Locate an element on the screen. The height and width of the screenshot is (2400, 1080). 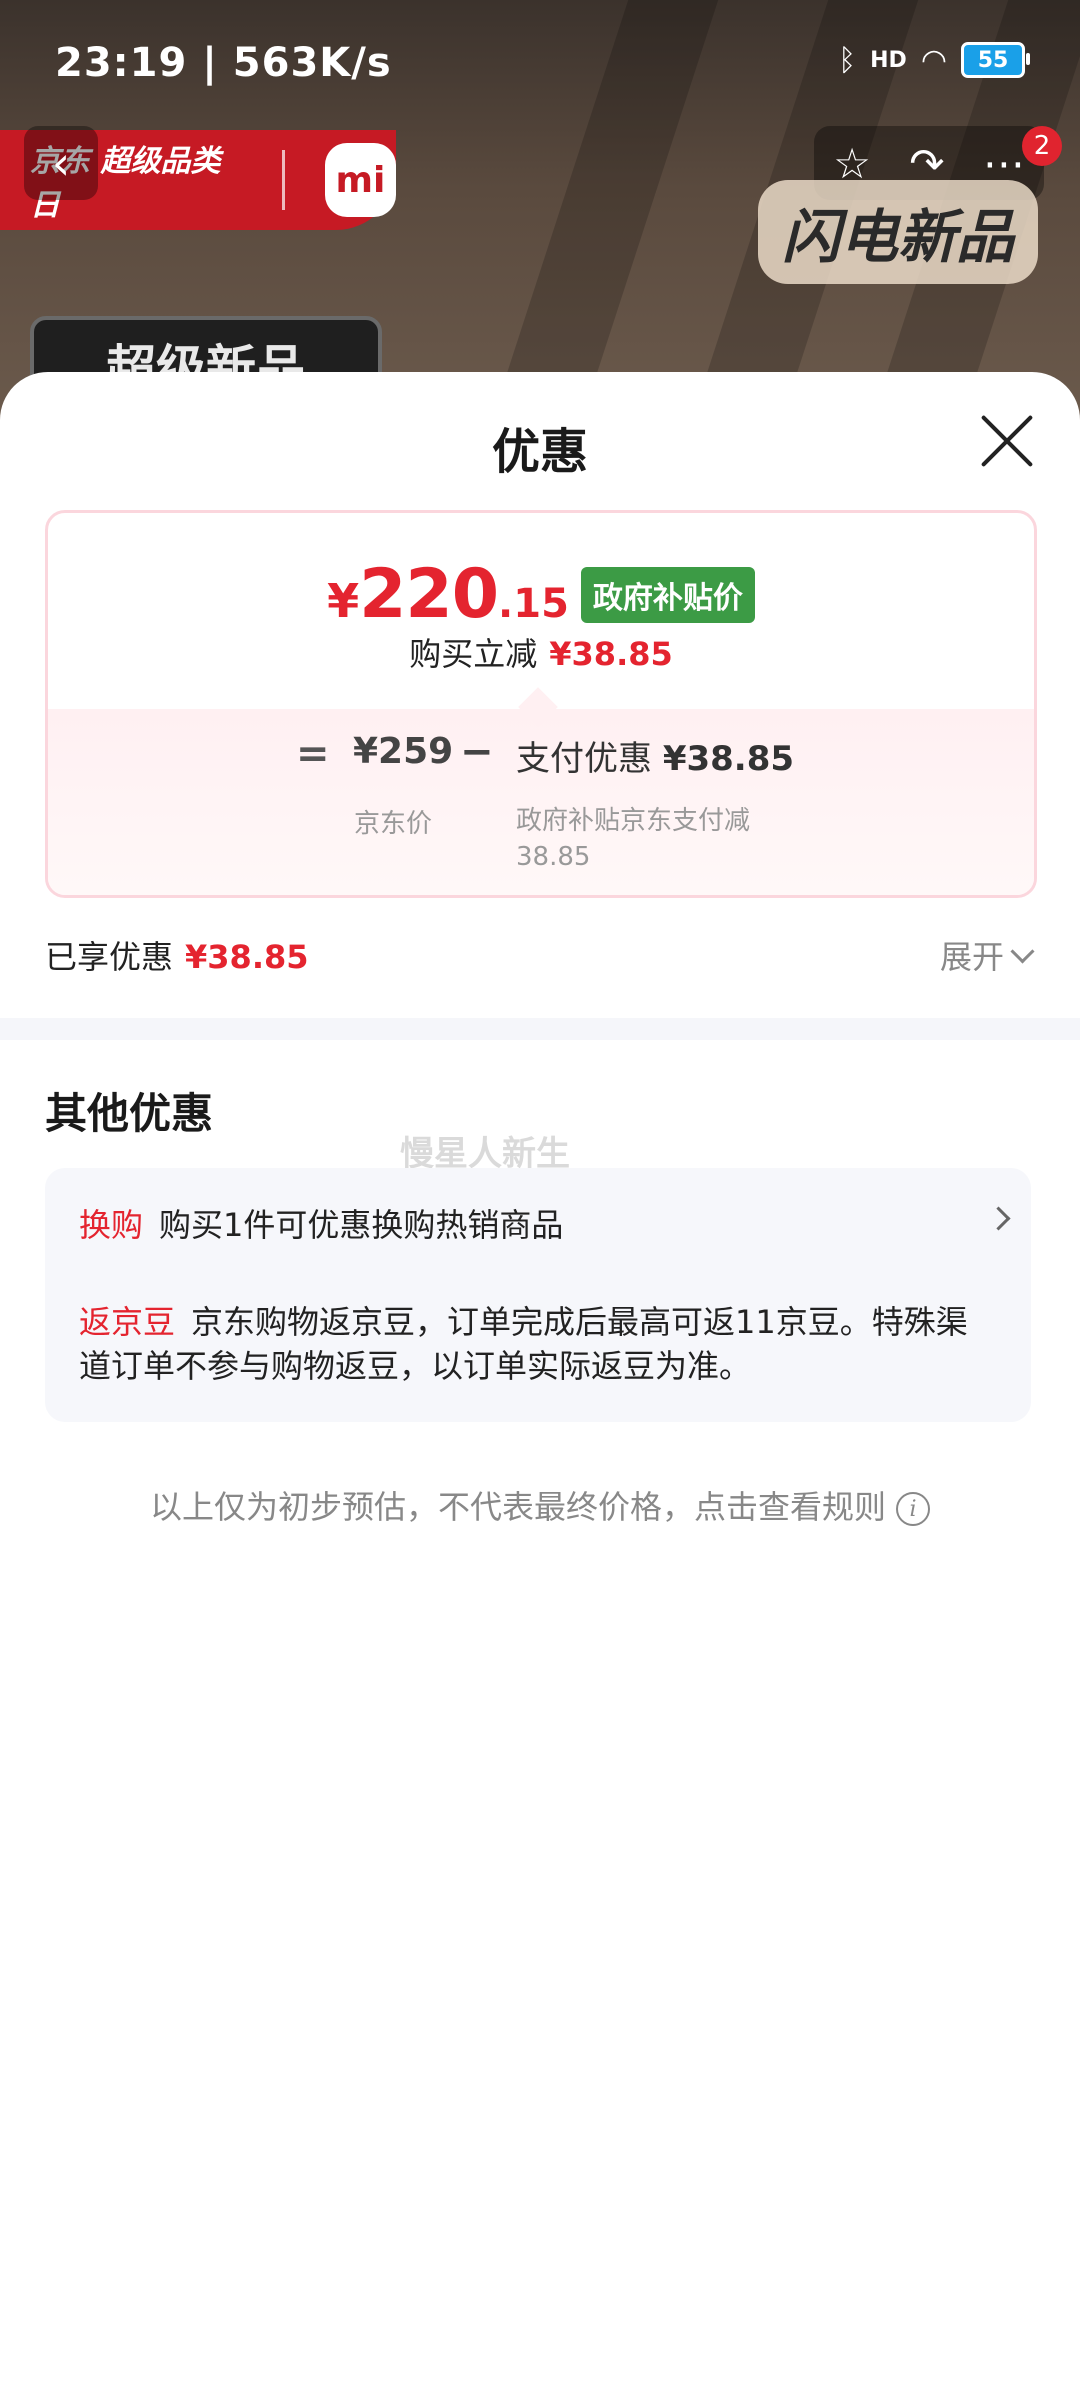
back-button: ‹ is located at coordinates (61, 163).